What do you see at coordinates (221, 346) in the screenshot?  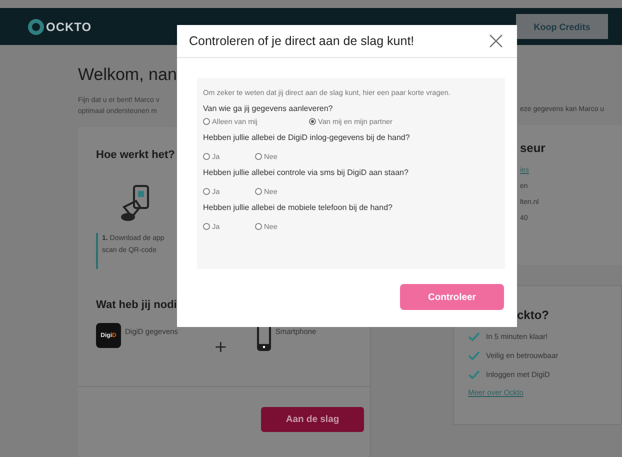 I see `plus-sign: +` at bounding box center [221, 346].